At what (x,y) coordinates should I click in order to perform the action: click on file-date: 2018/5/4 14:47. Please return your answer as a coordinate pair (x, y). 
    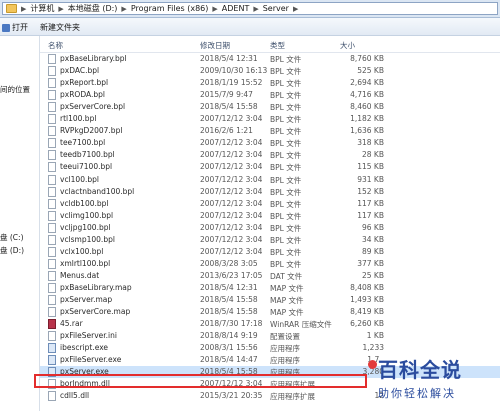
    Looking at the image, I should click on (229, 360).